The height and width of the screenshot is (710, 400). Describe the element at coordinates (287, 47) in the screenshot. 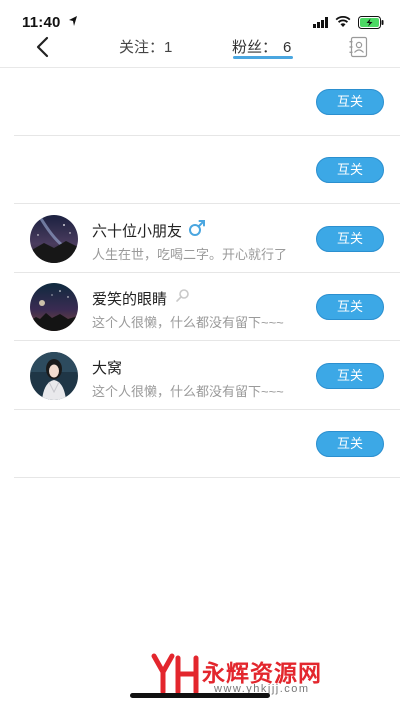

I see `tab-fans-count: 6` at that location.